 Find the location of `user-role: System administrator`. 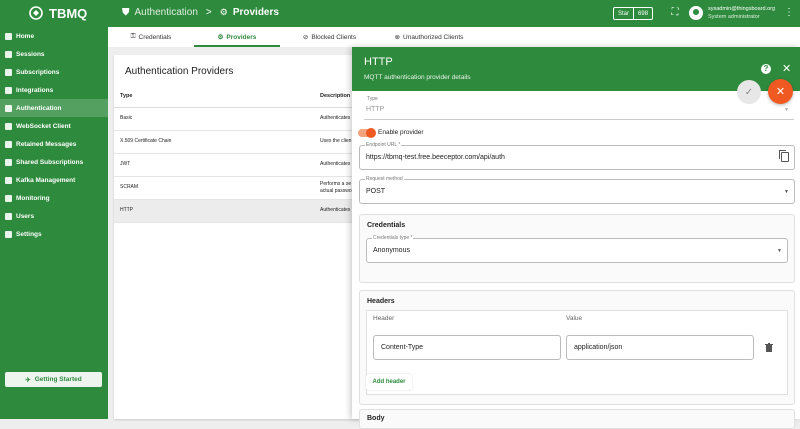

user-role: System administrator is located at coordinates (734, 17).